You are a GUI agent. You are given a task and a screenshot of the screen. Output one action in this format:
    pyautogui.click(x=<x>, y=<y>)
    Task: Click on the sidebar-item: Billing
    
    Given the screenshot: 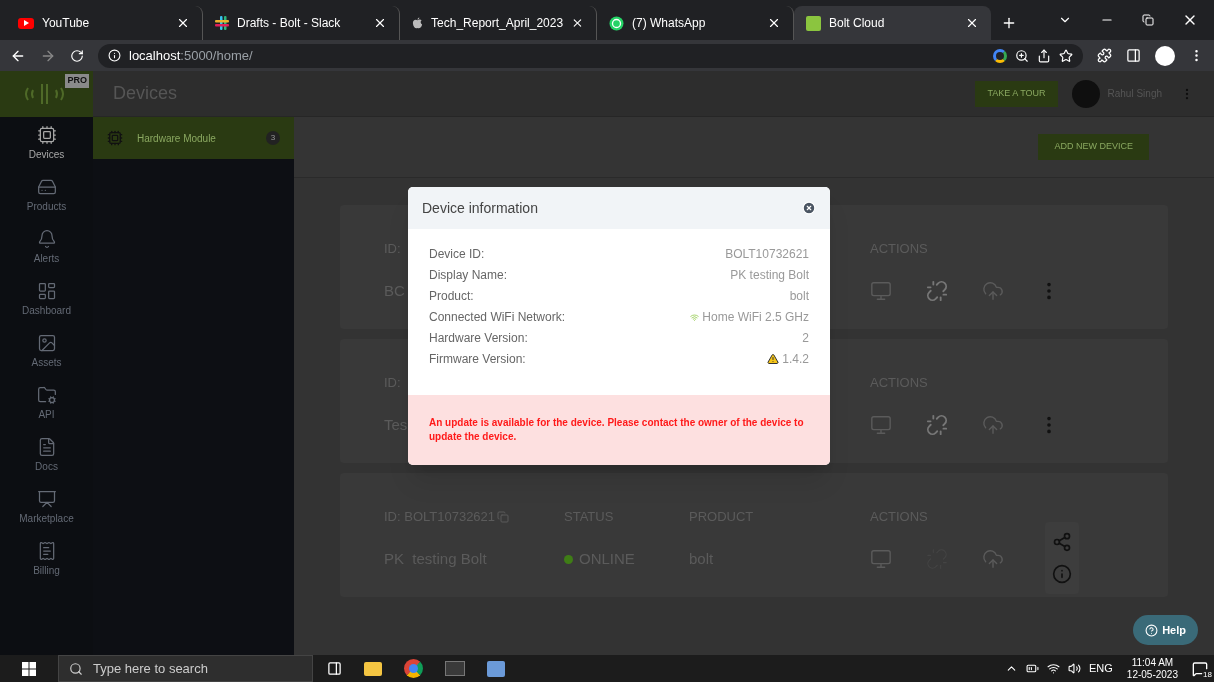 What is the action you would take?
    pyautogui.click(x=46, y=559)
    